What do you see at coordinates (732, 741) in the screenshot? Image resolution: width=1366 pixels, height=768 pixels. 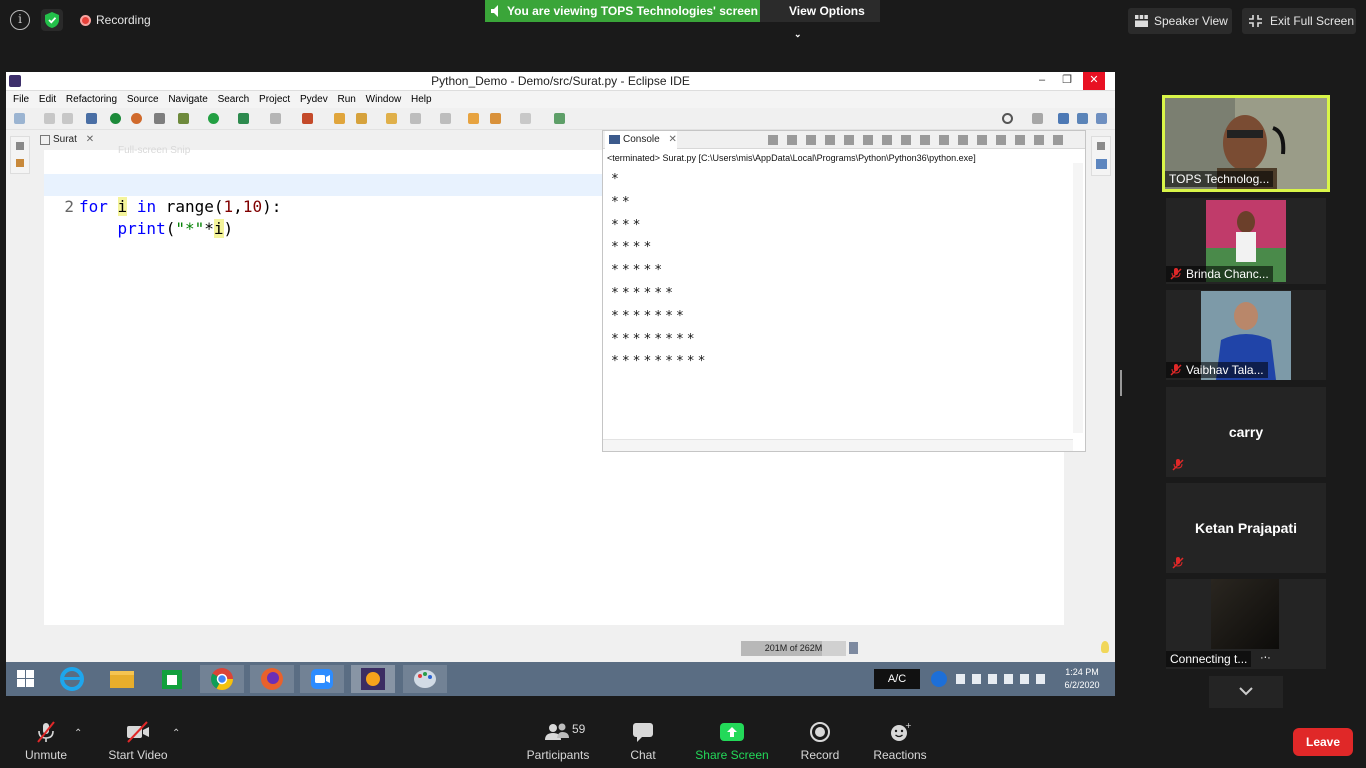 I see `share-screen-button: Share Screen` at bounding box center [732, 741].